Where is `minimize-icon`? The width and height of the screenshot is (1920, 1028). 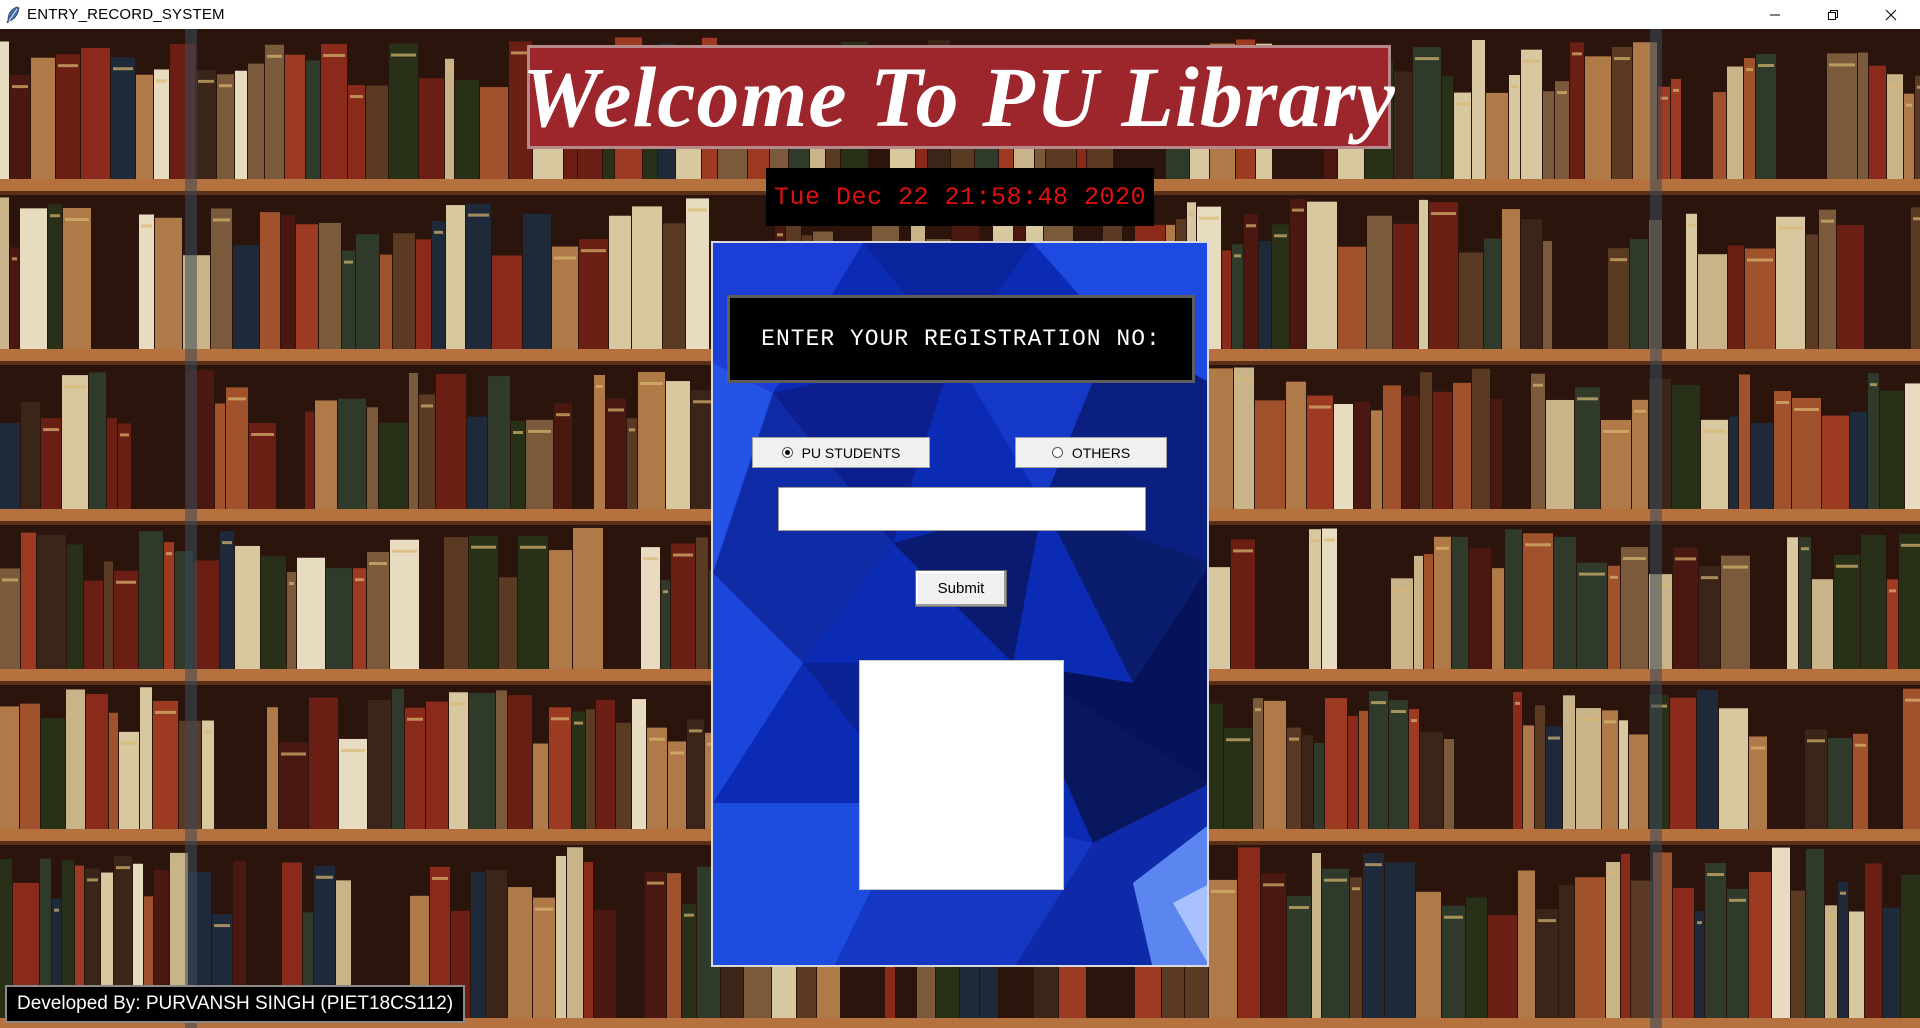
minimize-icon is located at coordinates (1775, 14).